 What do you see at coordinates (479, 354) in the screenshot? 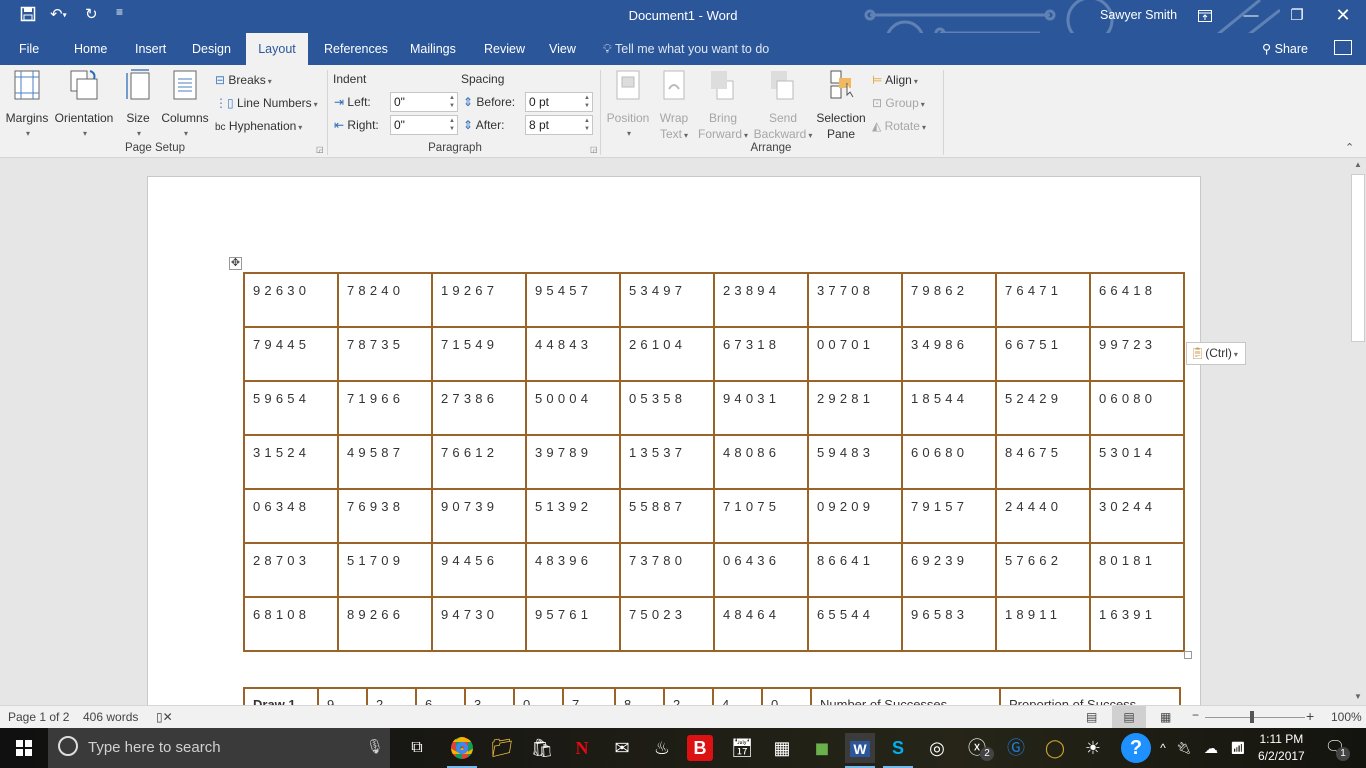
I see `table-cell: 71549` at bounding box center [479, 354].